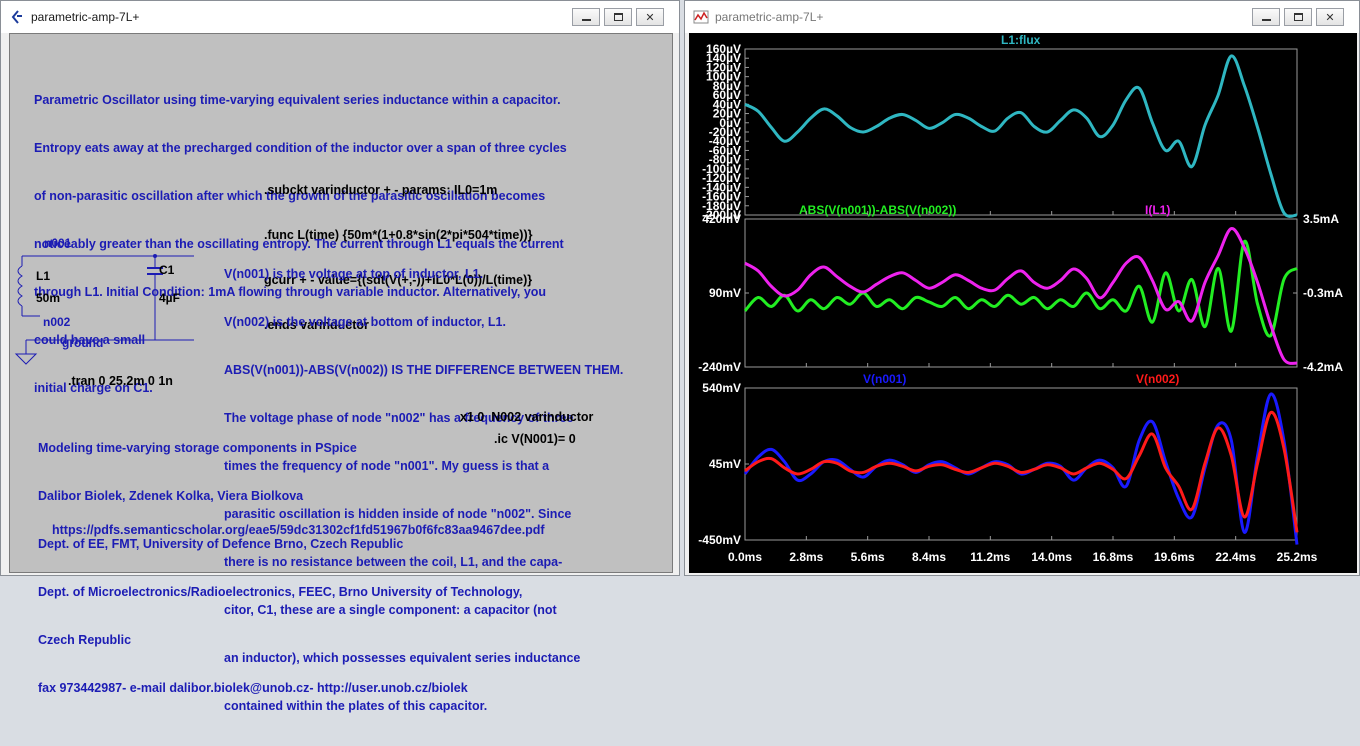 This screenshot has height=746, width=1360. What do you see at coordinates (120, 381) in the screenshot?
I see `tran-directive: .tran 0 25.2m 0 1n` at bounding box center [120, 381].